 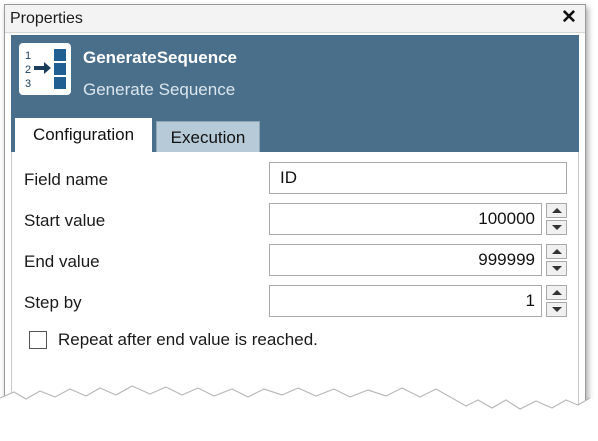 I want to click on svg-text: 2, so click(x=28, y=70).